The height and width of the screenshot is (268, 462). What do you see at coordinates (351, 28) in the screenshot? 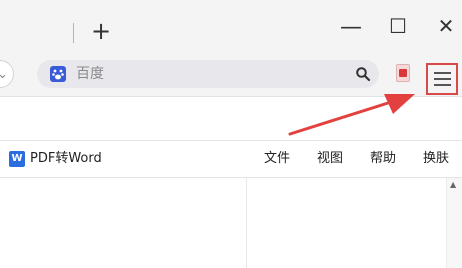
I see `minimize-button: —` at bounding box center [351, 28].